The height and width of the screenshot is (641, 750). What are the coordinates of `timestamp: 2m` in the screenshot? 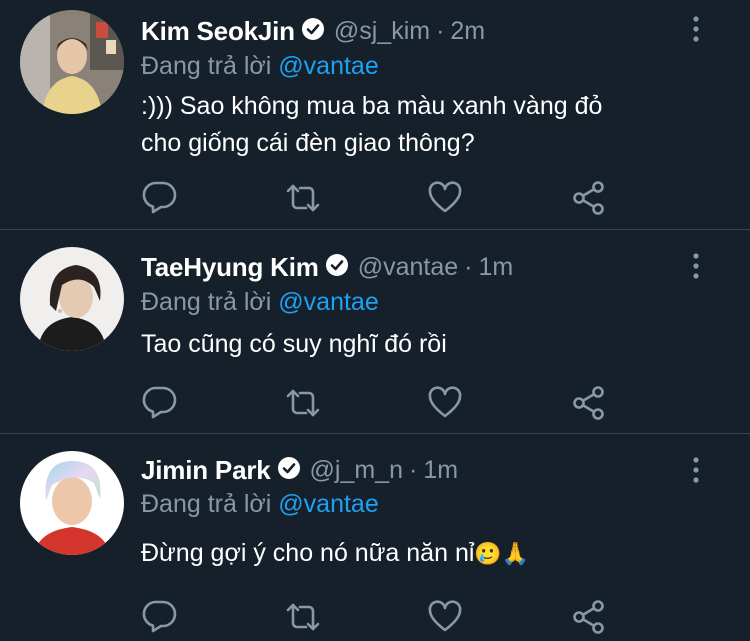 It's located at (467, 31).